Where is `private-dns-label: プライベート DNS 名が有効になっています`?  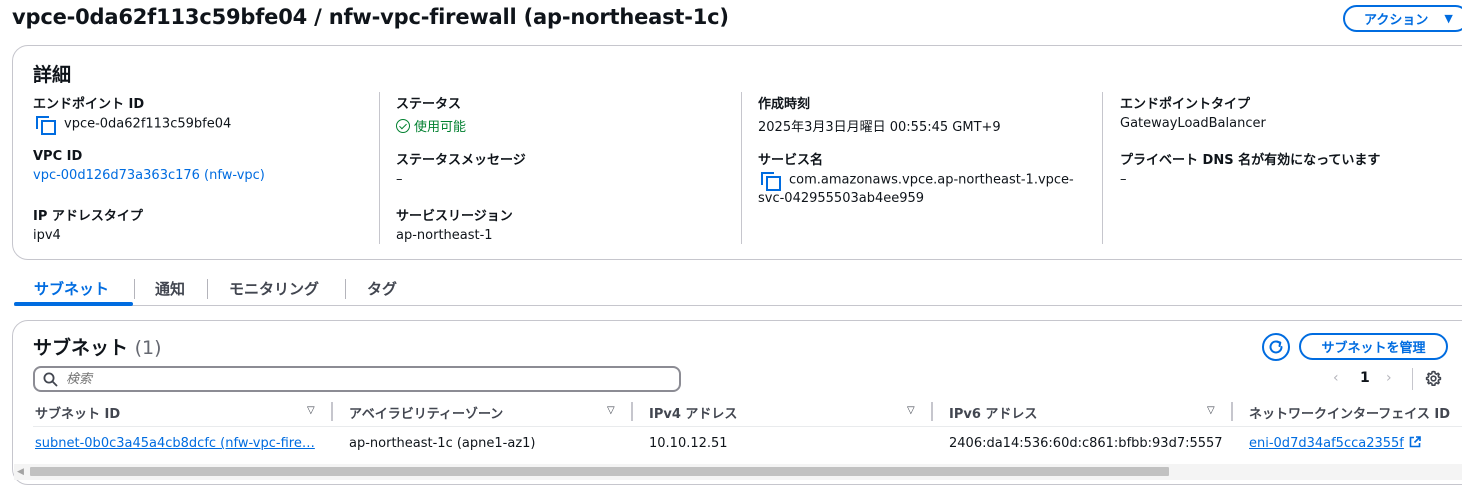
private-dns-label: プライベート DNS 名が有効になっています is located at coordinates (1250, 160).